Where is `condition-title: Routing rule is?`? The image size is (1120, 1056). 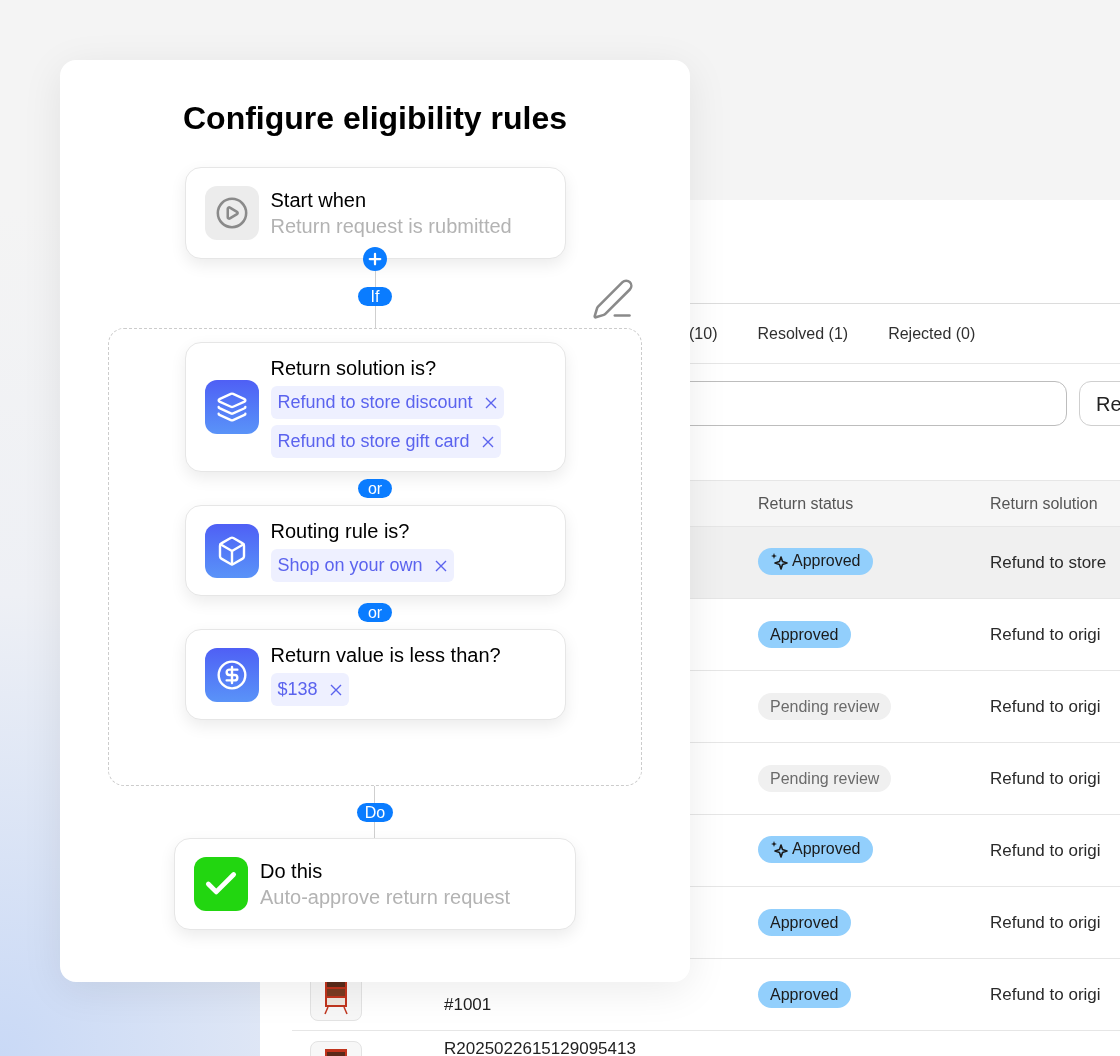
condition-title: Routing rule is? is located at coordinates (340, 531).